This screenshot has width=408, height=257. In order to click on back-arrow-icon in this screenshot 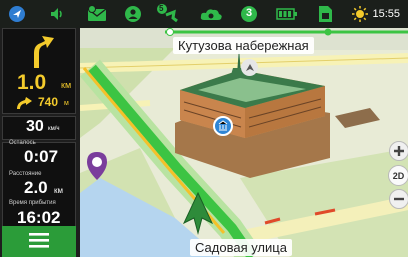, I will do `click(17, 14)`.